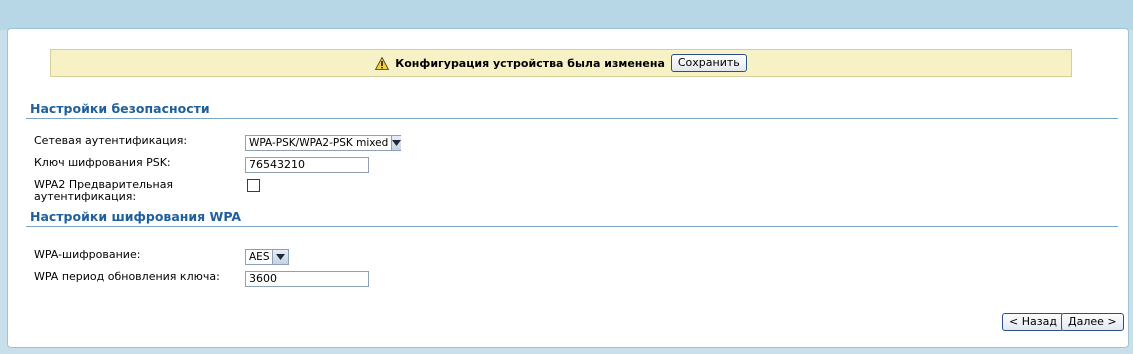 This screenshot has width=1133, height=354. What do you see at coordinates (1092, 322) in the screenshot?
I see `next-button: Далее >` at bounding box center [1092, 322].